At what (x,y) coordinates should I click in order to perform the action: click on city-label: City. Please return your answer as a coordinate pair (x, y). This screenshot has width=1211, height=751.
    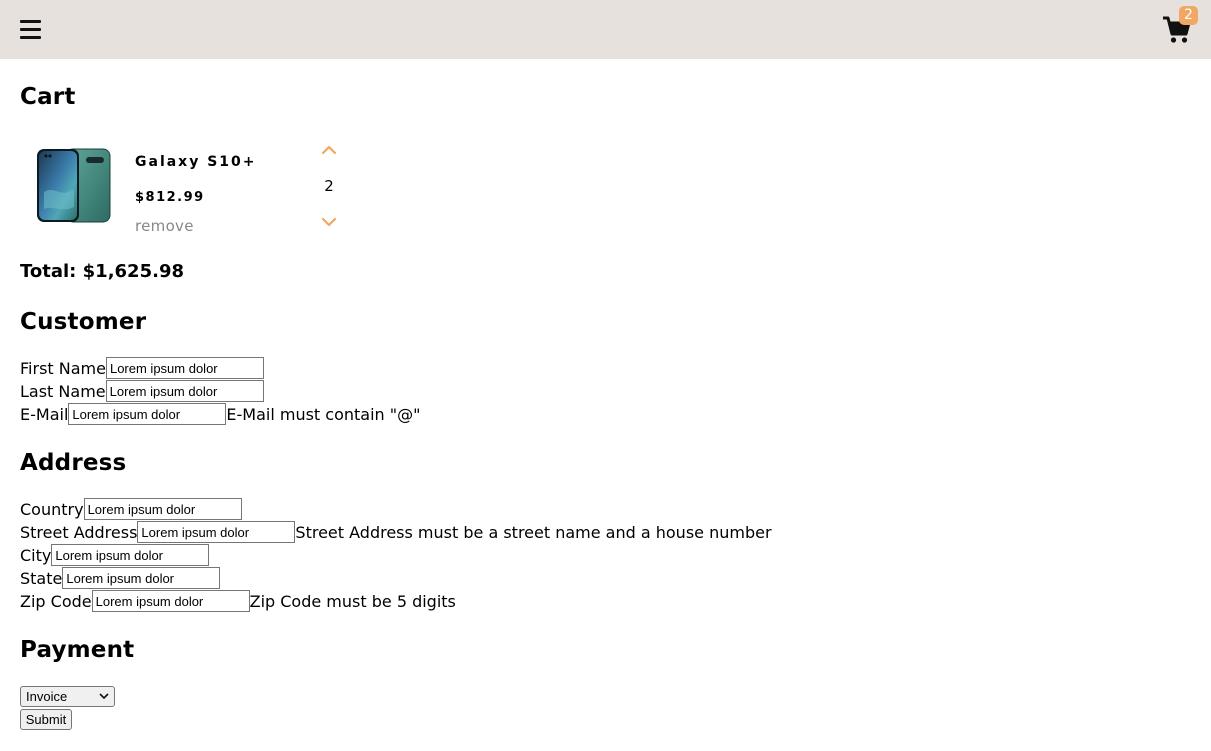
    Looking at the image, I should click on (36, 555).